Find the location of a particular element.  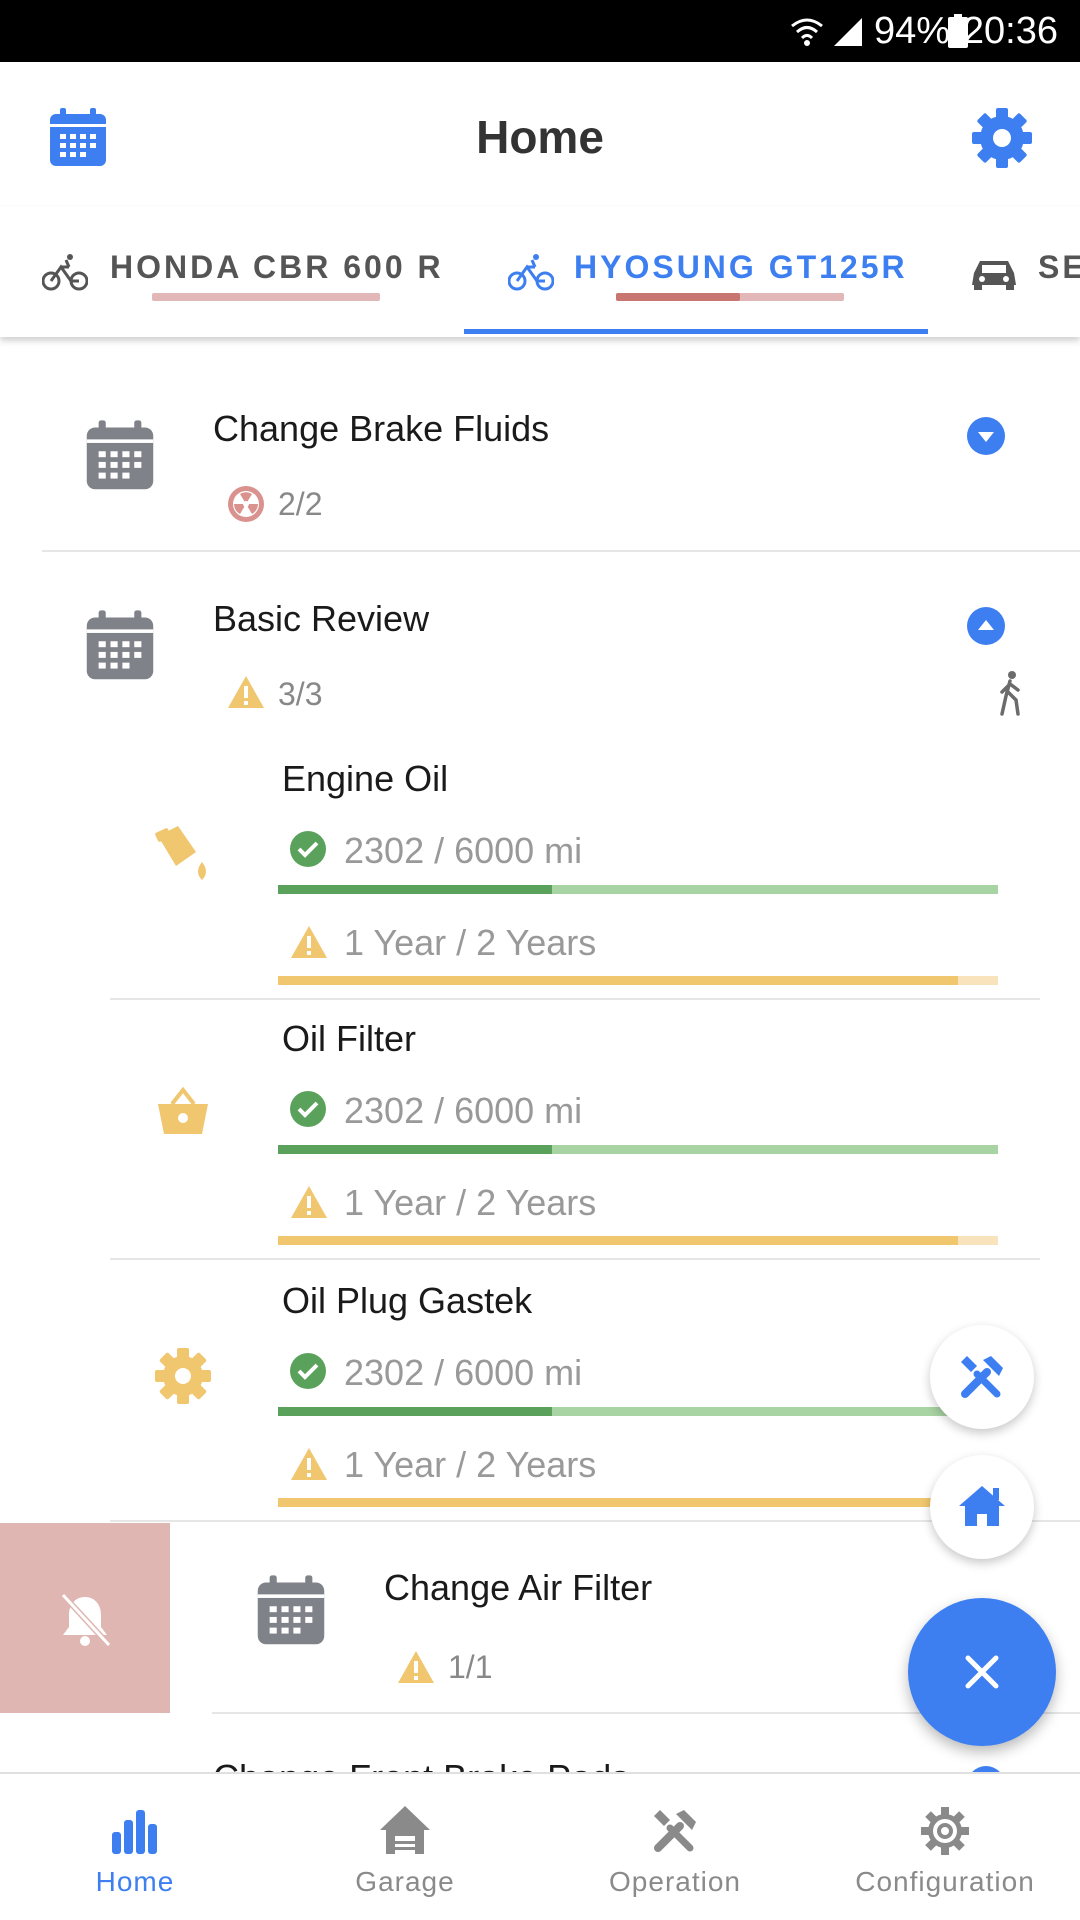

list-item: Change Brake Fluids 2/2 is located at coordinates (540, 465).